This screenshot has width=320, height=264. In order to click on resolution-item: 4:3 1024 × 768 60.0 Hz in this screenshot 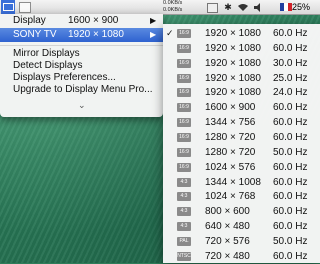, I will do `click(241, 196)`.